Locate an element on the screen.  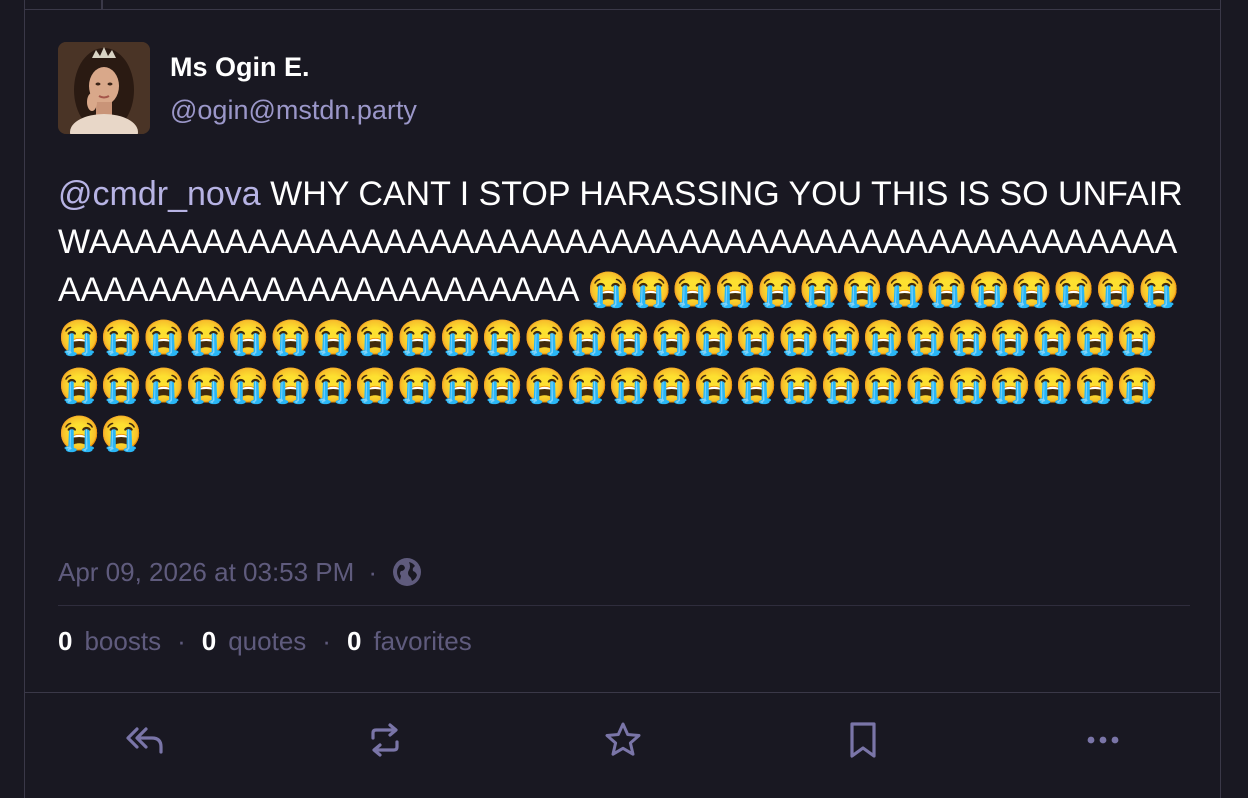
post-timestamp: Apr 09, 2026 at 03:53 PM is located at coordinates (206, 572).